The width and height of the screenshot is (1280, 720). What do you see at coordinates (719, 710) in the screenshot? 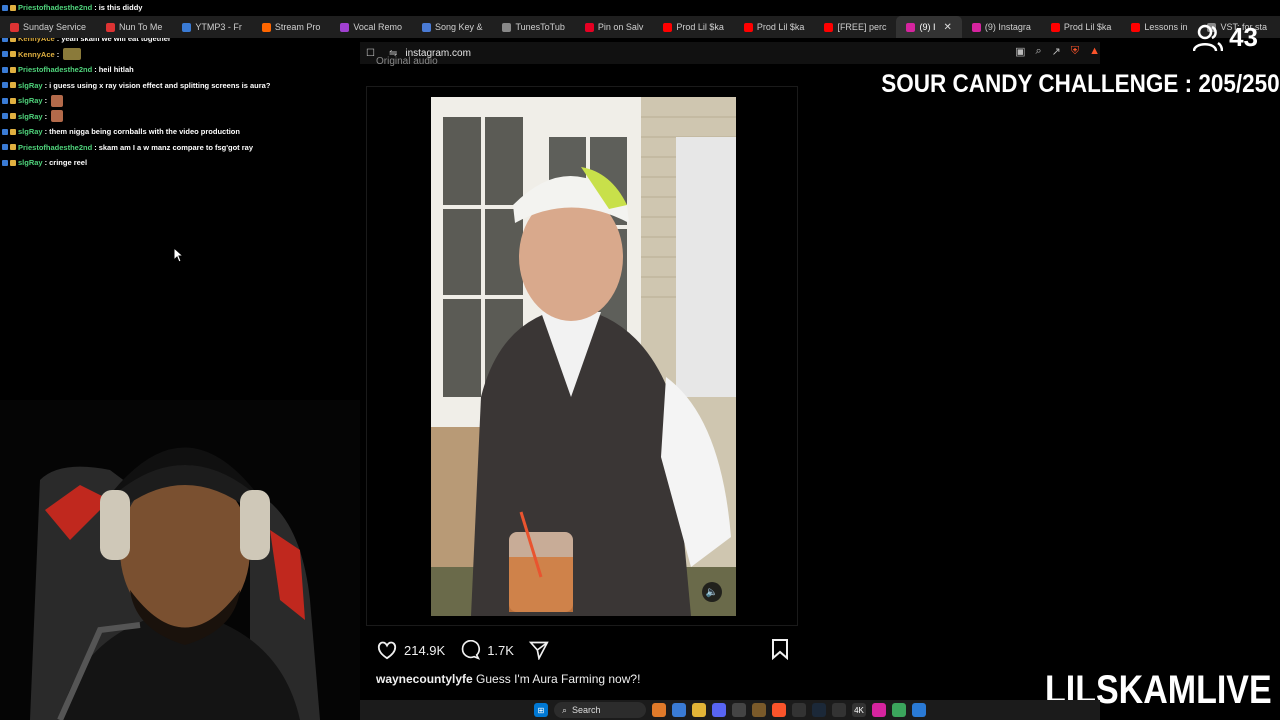
I see `discord-icon` at bounding box center [719, 710].